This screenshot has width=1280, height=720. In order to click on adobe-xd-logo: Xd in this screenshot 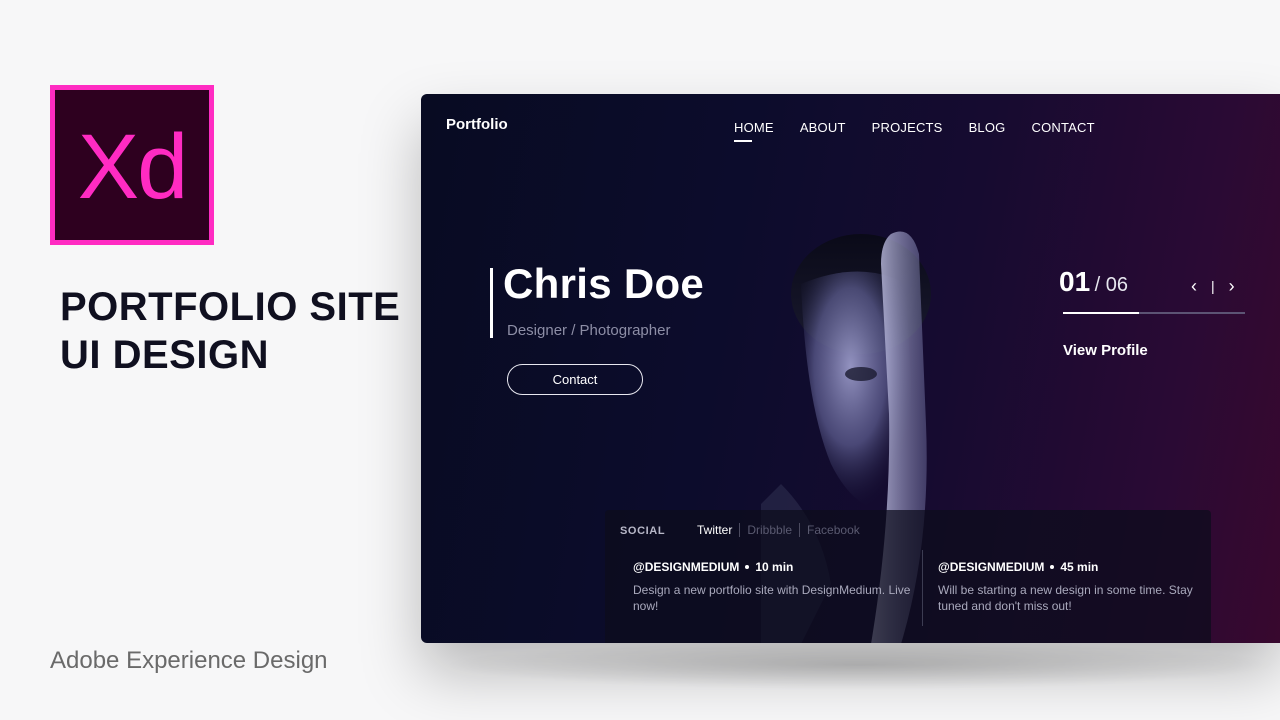, I will do `click(132, 165)`.